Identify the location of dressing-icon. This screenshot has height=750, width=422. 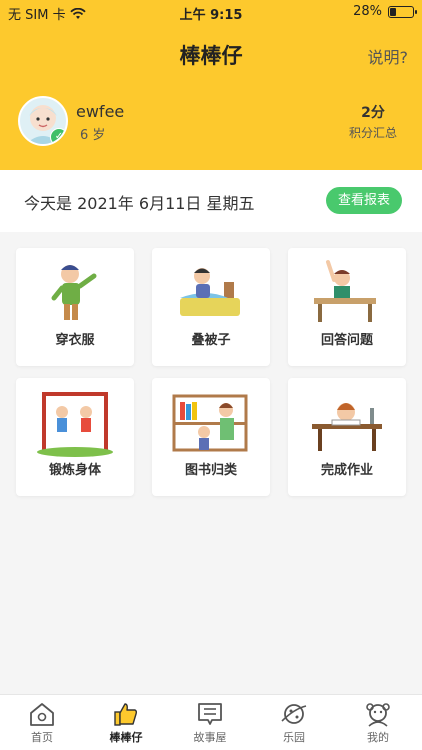
(74, 292).